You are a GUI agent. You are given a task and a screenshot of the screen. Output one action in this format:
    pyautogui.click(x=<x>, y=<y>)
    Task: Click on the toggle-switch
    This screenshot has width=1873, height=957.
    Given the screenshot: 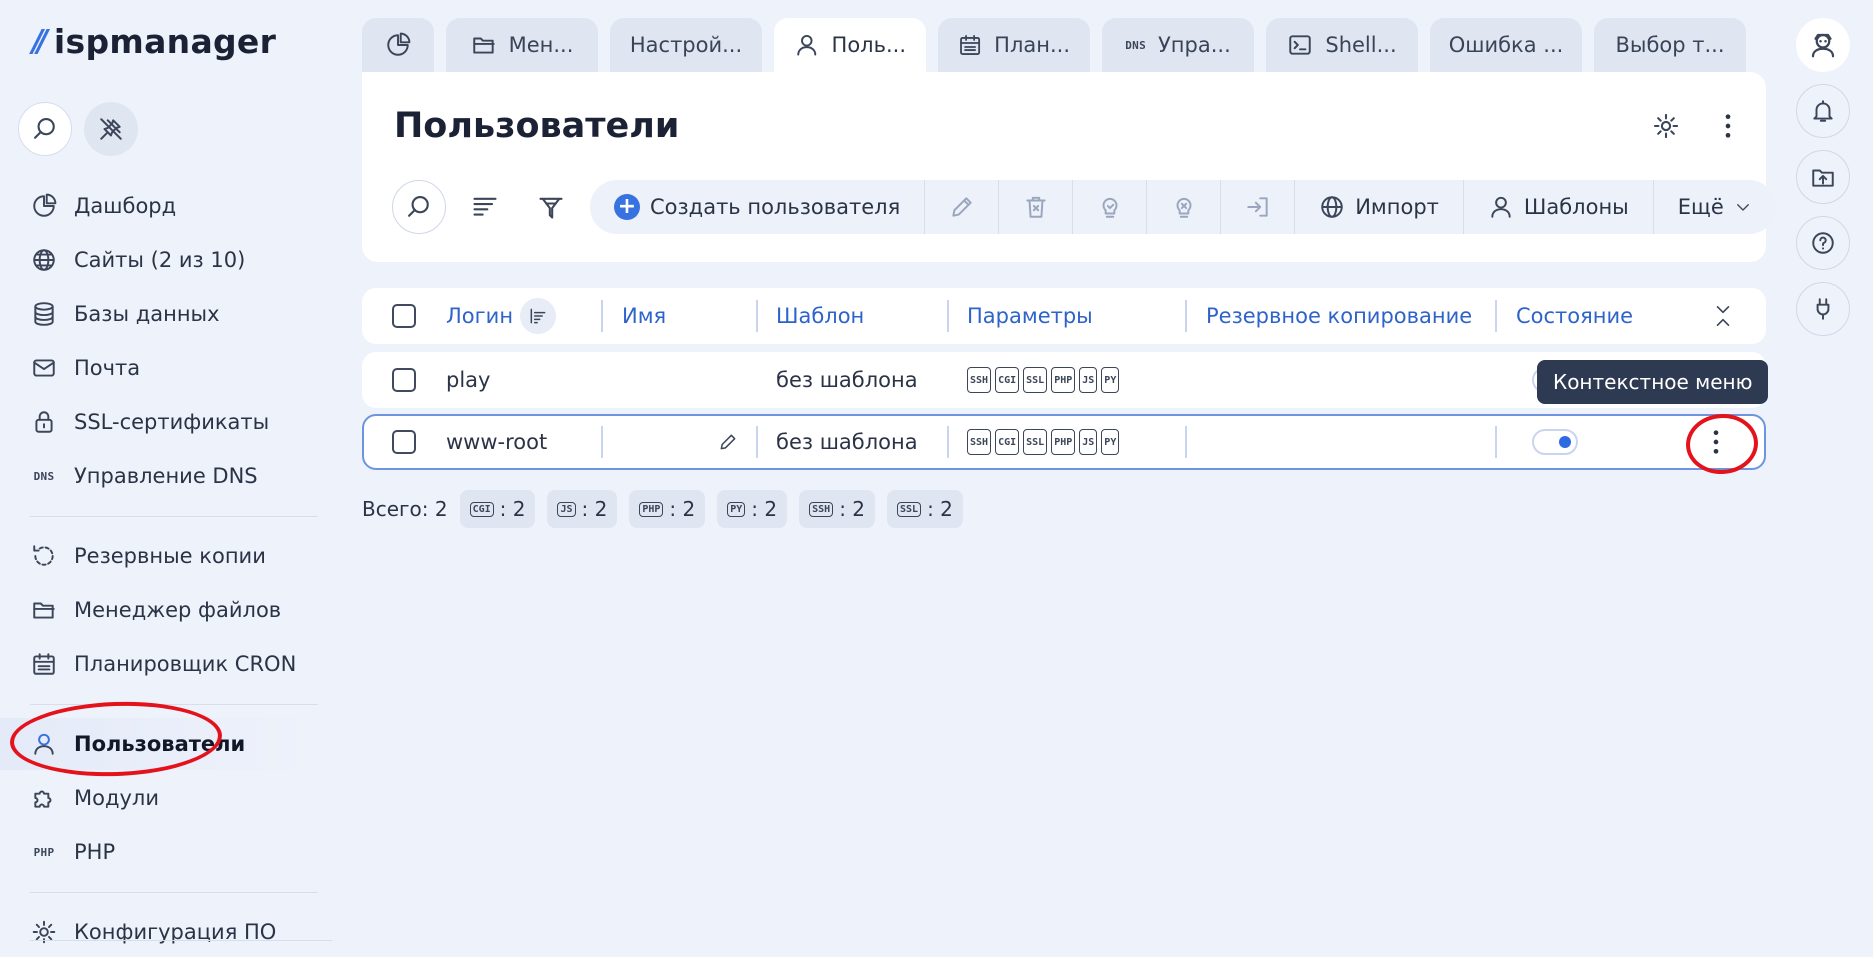 What is the action you would take?
    pyautogui.click(x=1555, y=442)
    